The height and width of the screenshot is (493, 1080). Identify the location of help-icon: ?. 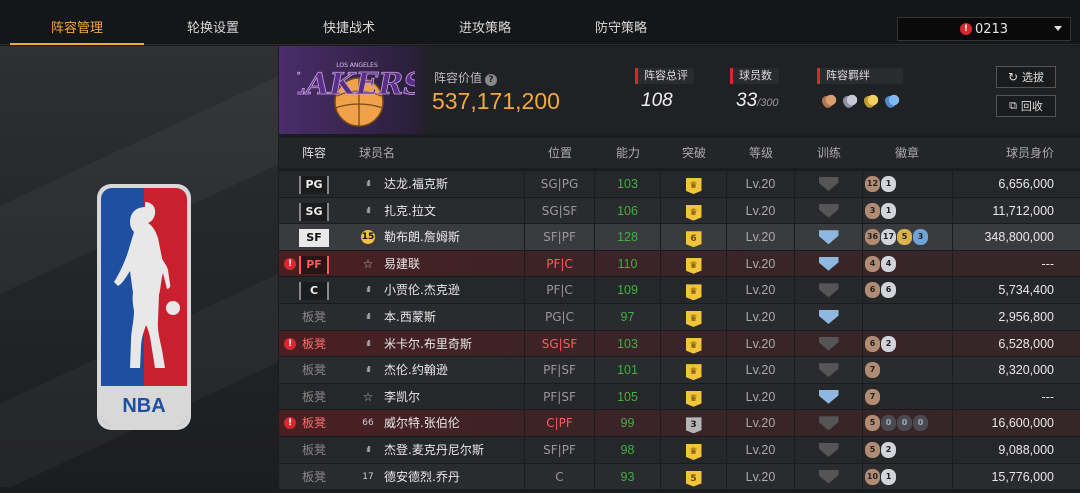
(491, 80).